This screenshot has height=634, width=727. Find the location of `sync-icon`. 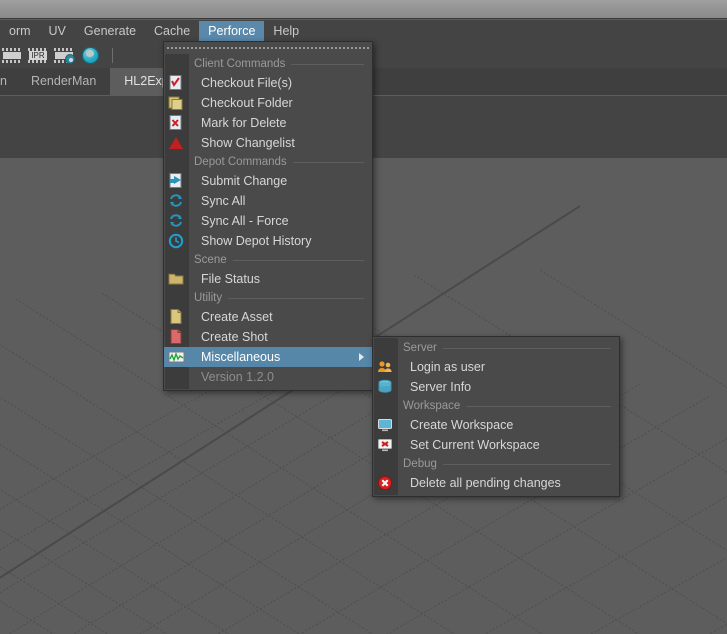

sync-icon is located at coordinates (176, 201).